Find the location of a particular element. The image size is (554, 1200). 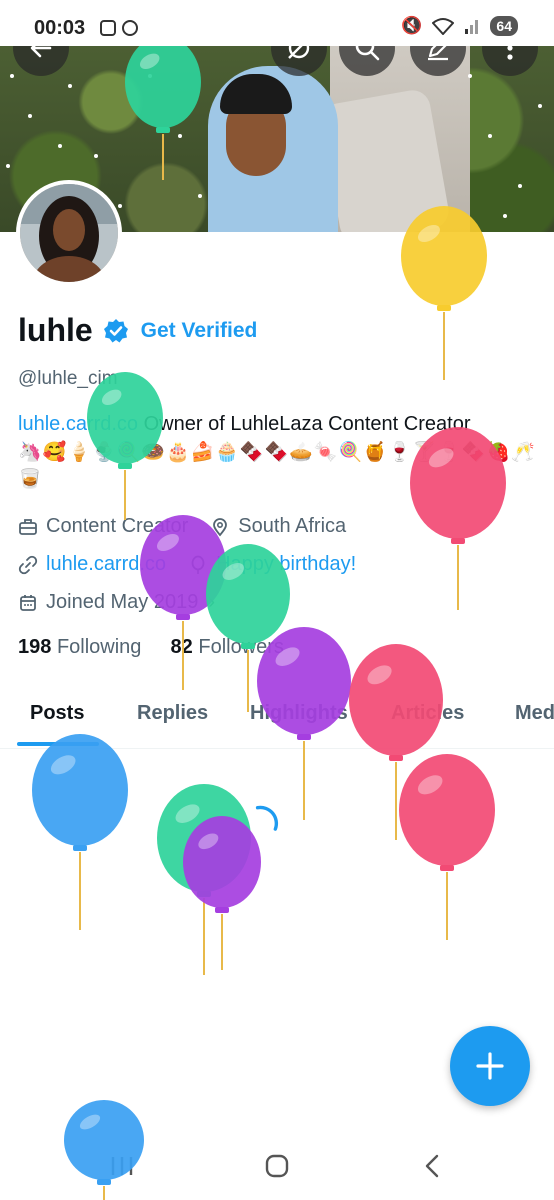

home-button is located at coordinates (277, 1166).